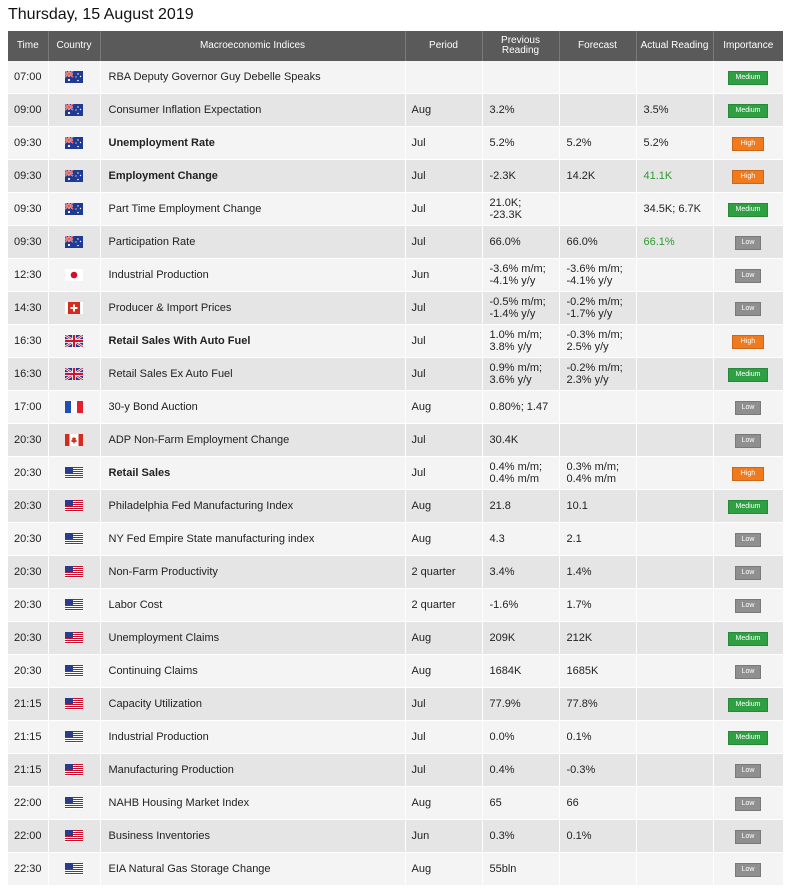  I want to click on forecast-value: 212K, so click(598, 638).